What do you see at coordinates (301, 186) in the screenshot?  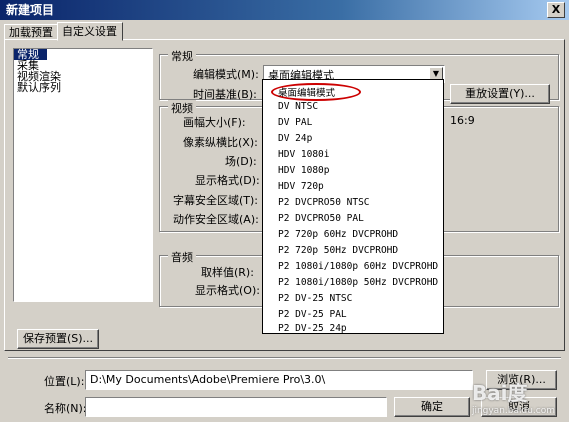 I see `dropdown-option: HDV 720p` at bounding box center [301, 186].